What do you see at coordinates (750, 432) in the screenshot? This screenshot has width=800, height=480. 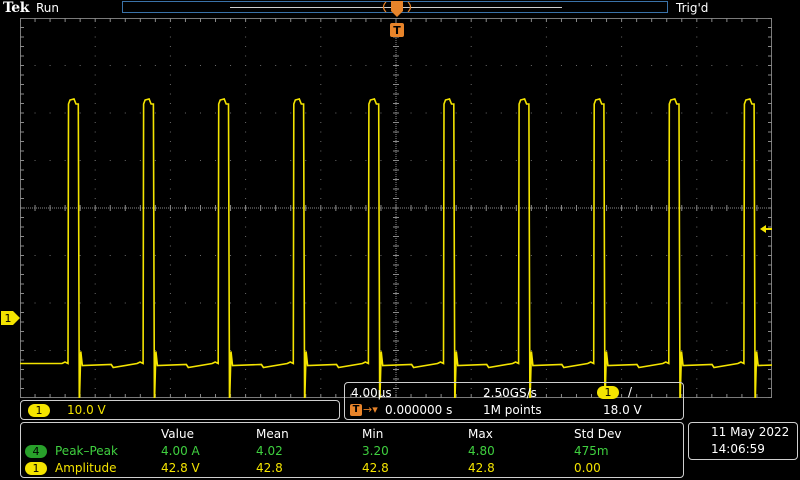 I see `date: 11 May 2022` at bounding box center [750, 432].